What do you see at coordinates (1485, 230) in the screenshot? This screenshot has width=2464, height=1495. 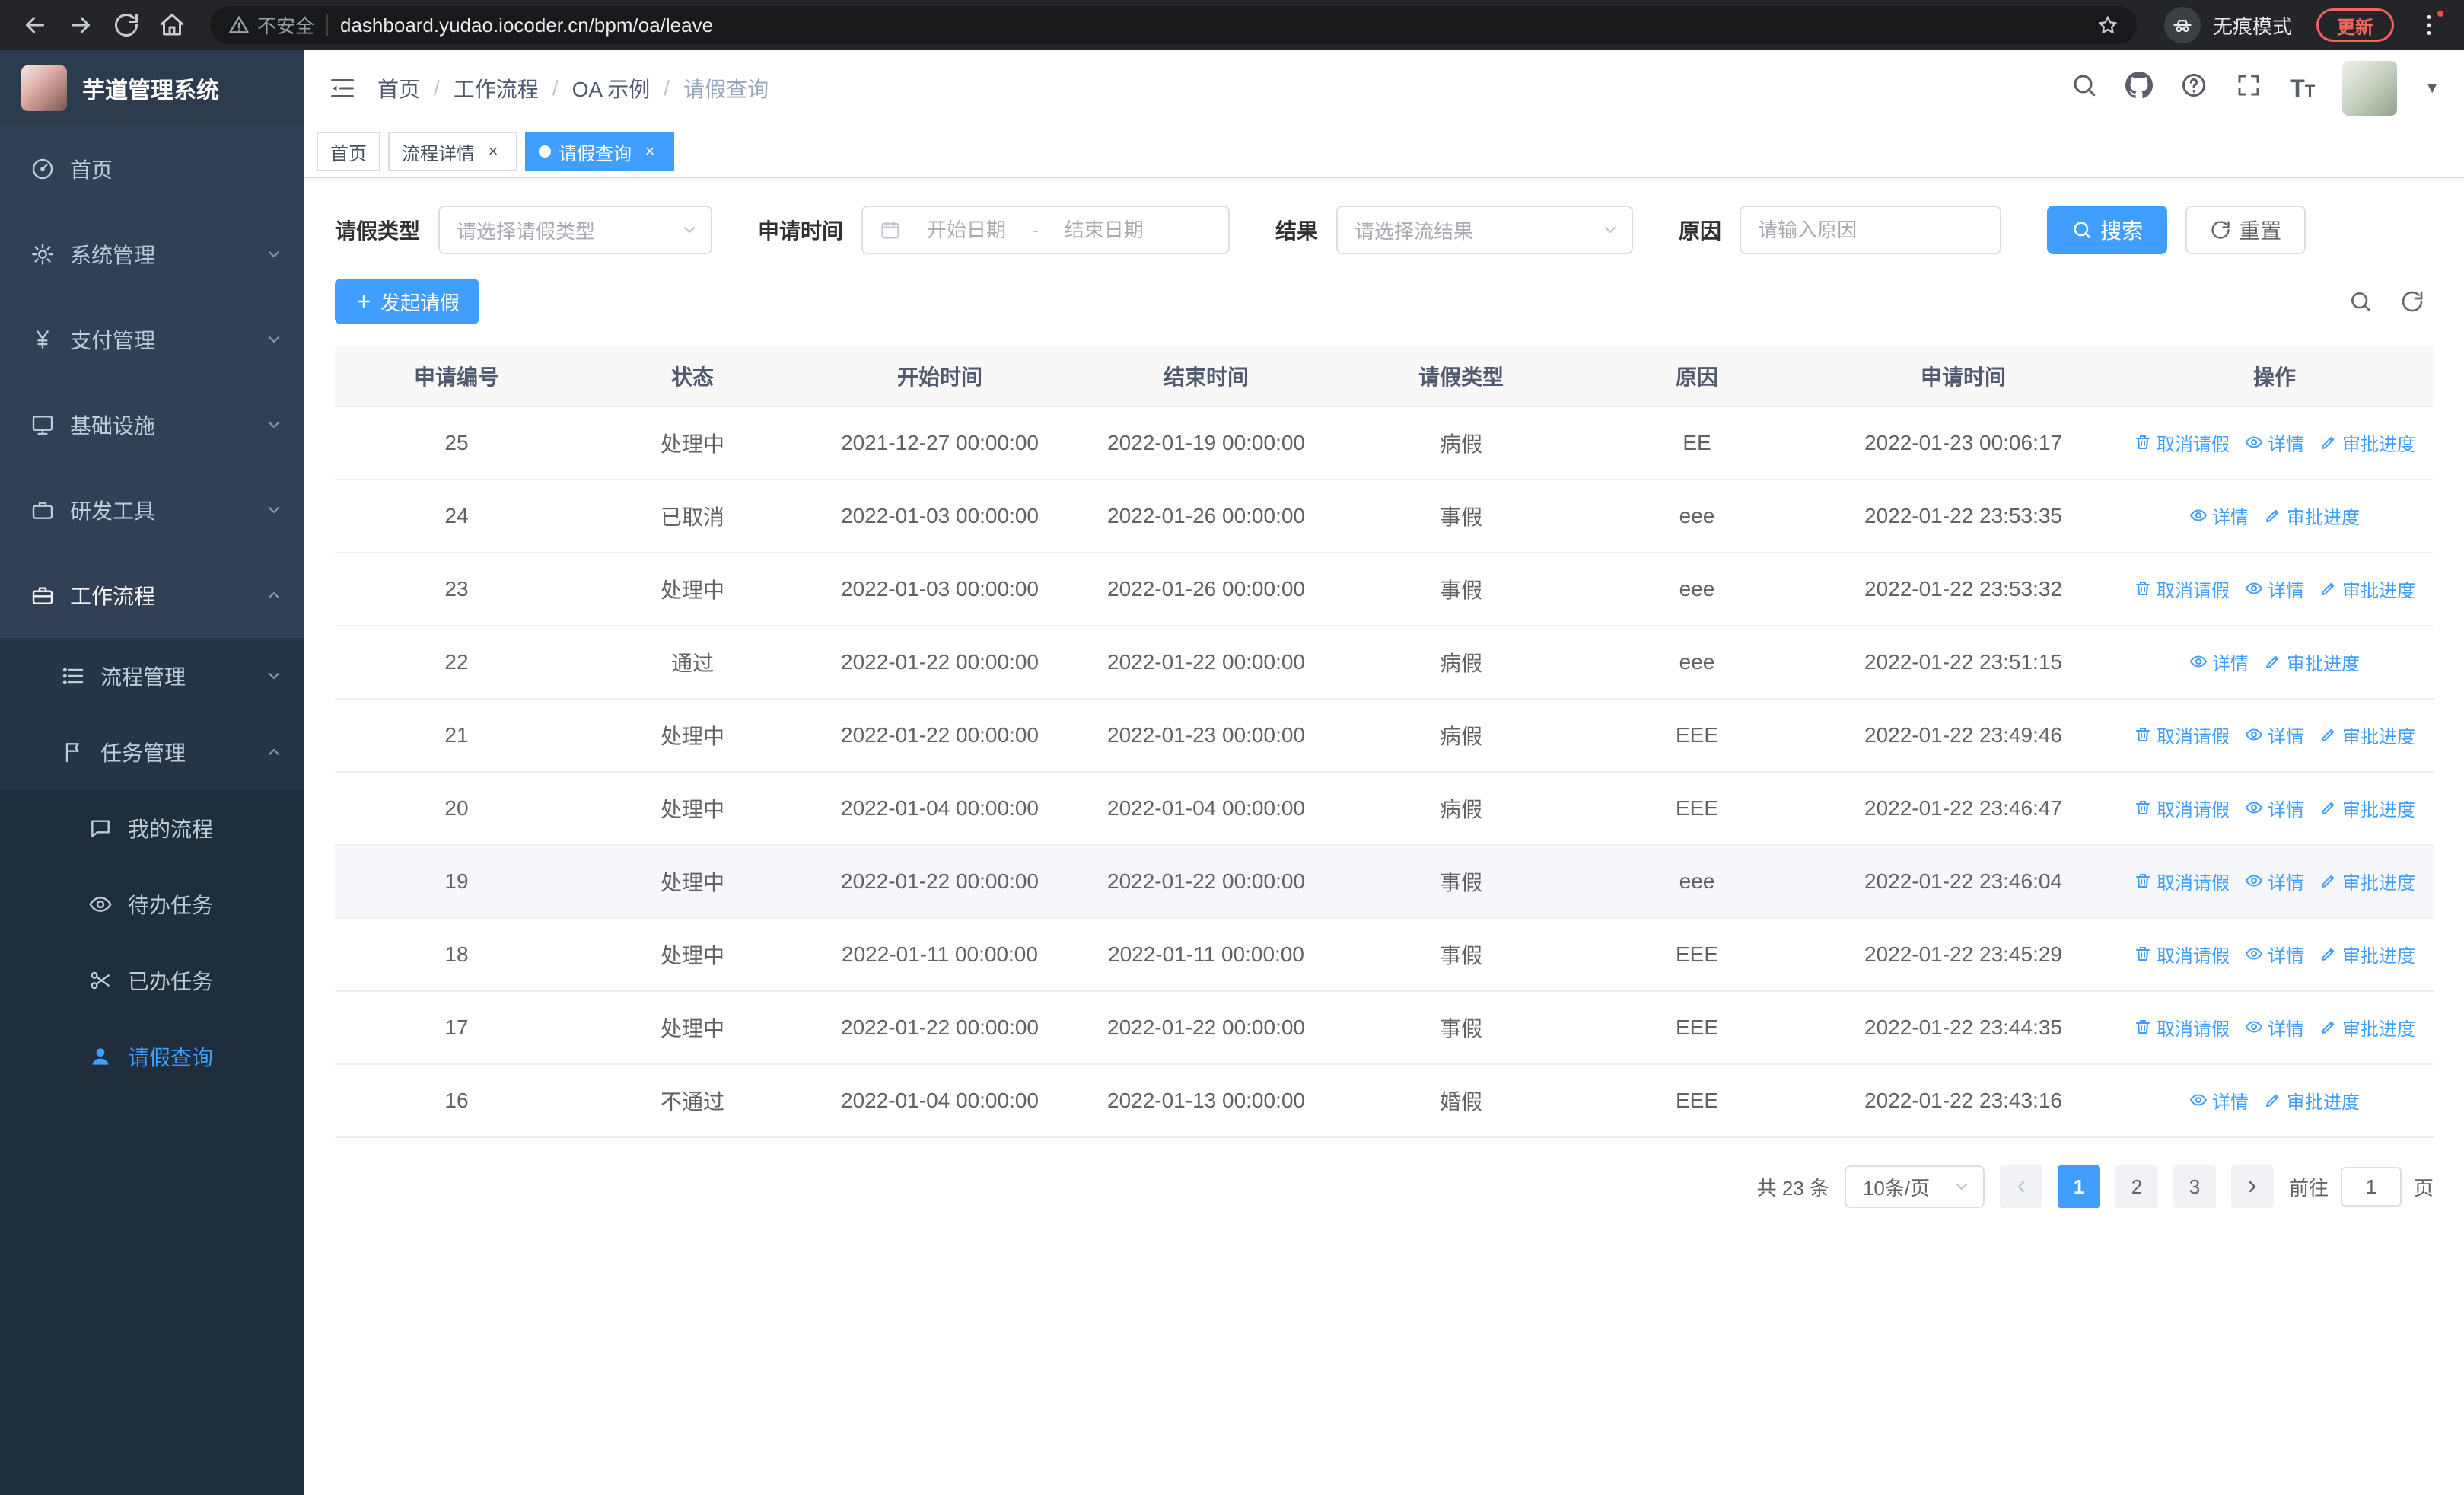 I see `result-select: 请选择流结果` at bounding box center [1485, 230].